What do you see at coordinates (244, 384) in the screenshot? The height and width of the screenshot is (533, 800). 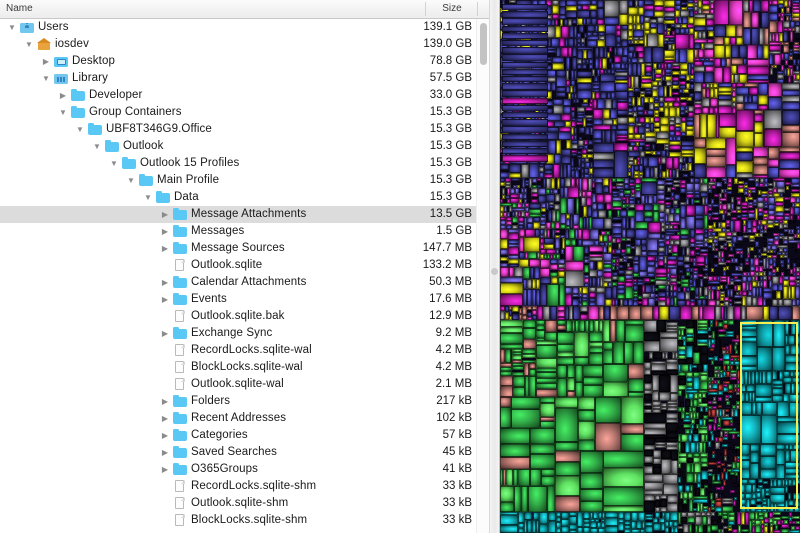 I see `tree-row: Outlook.sqlite-wal 2.1 MB` at bounding box center [244, 384].